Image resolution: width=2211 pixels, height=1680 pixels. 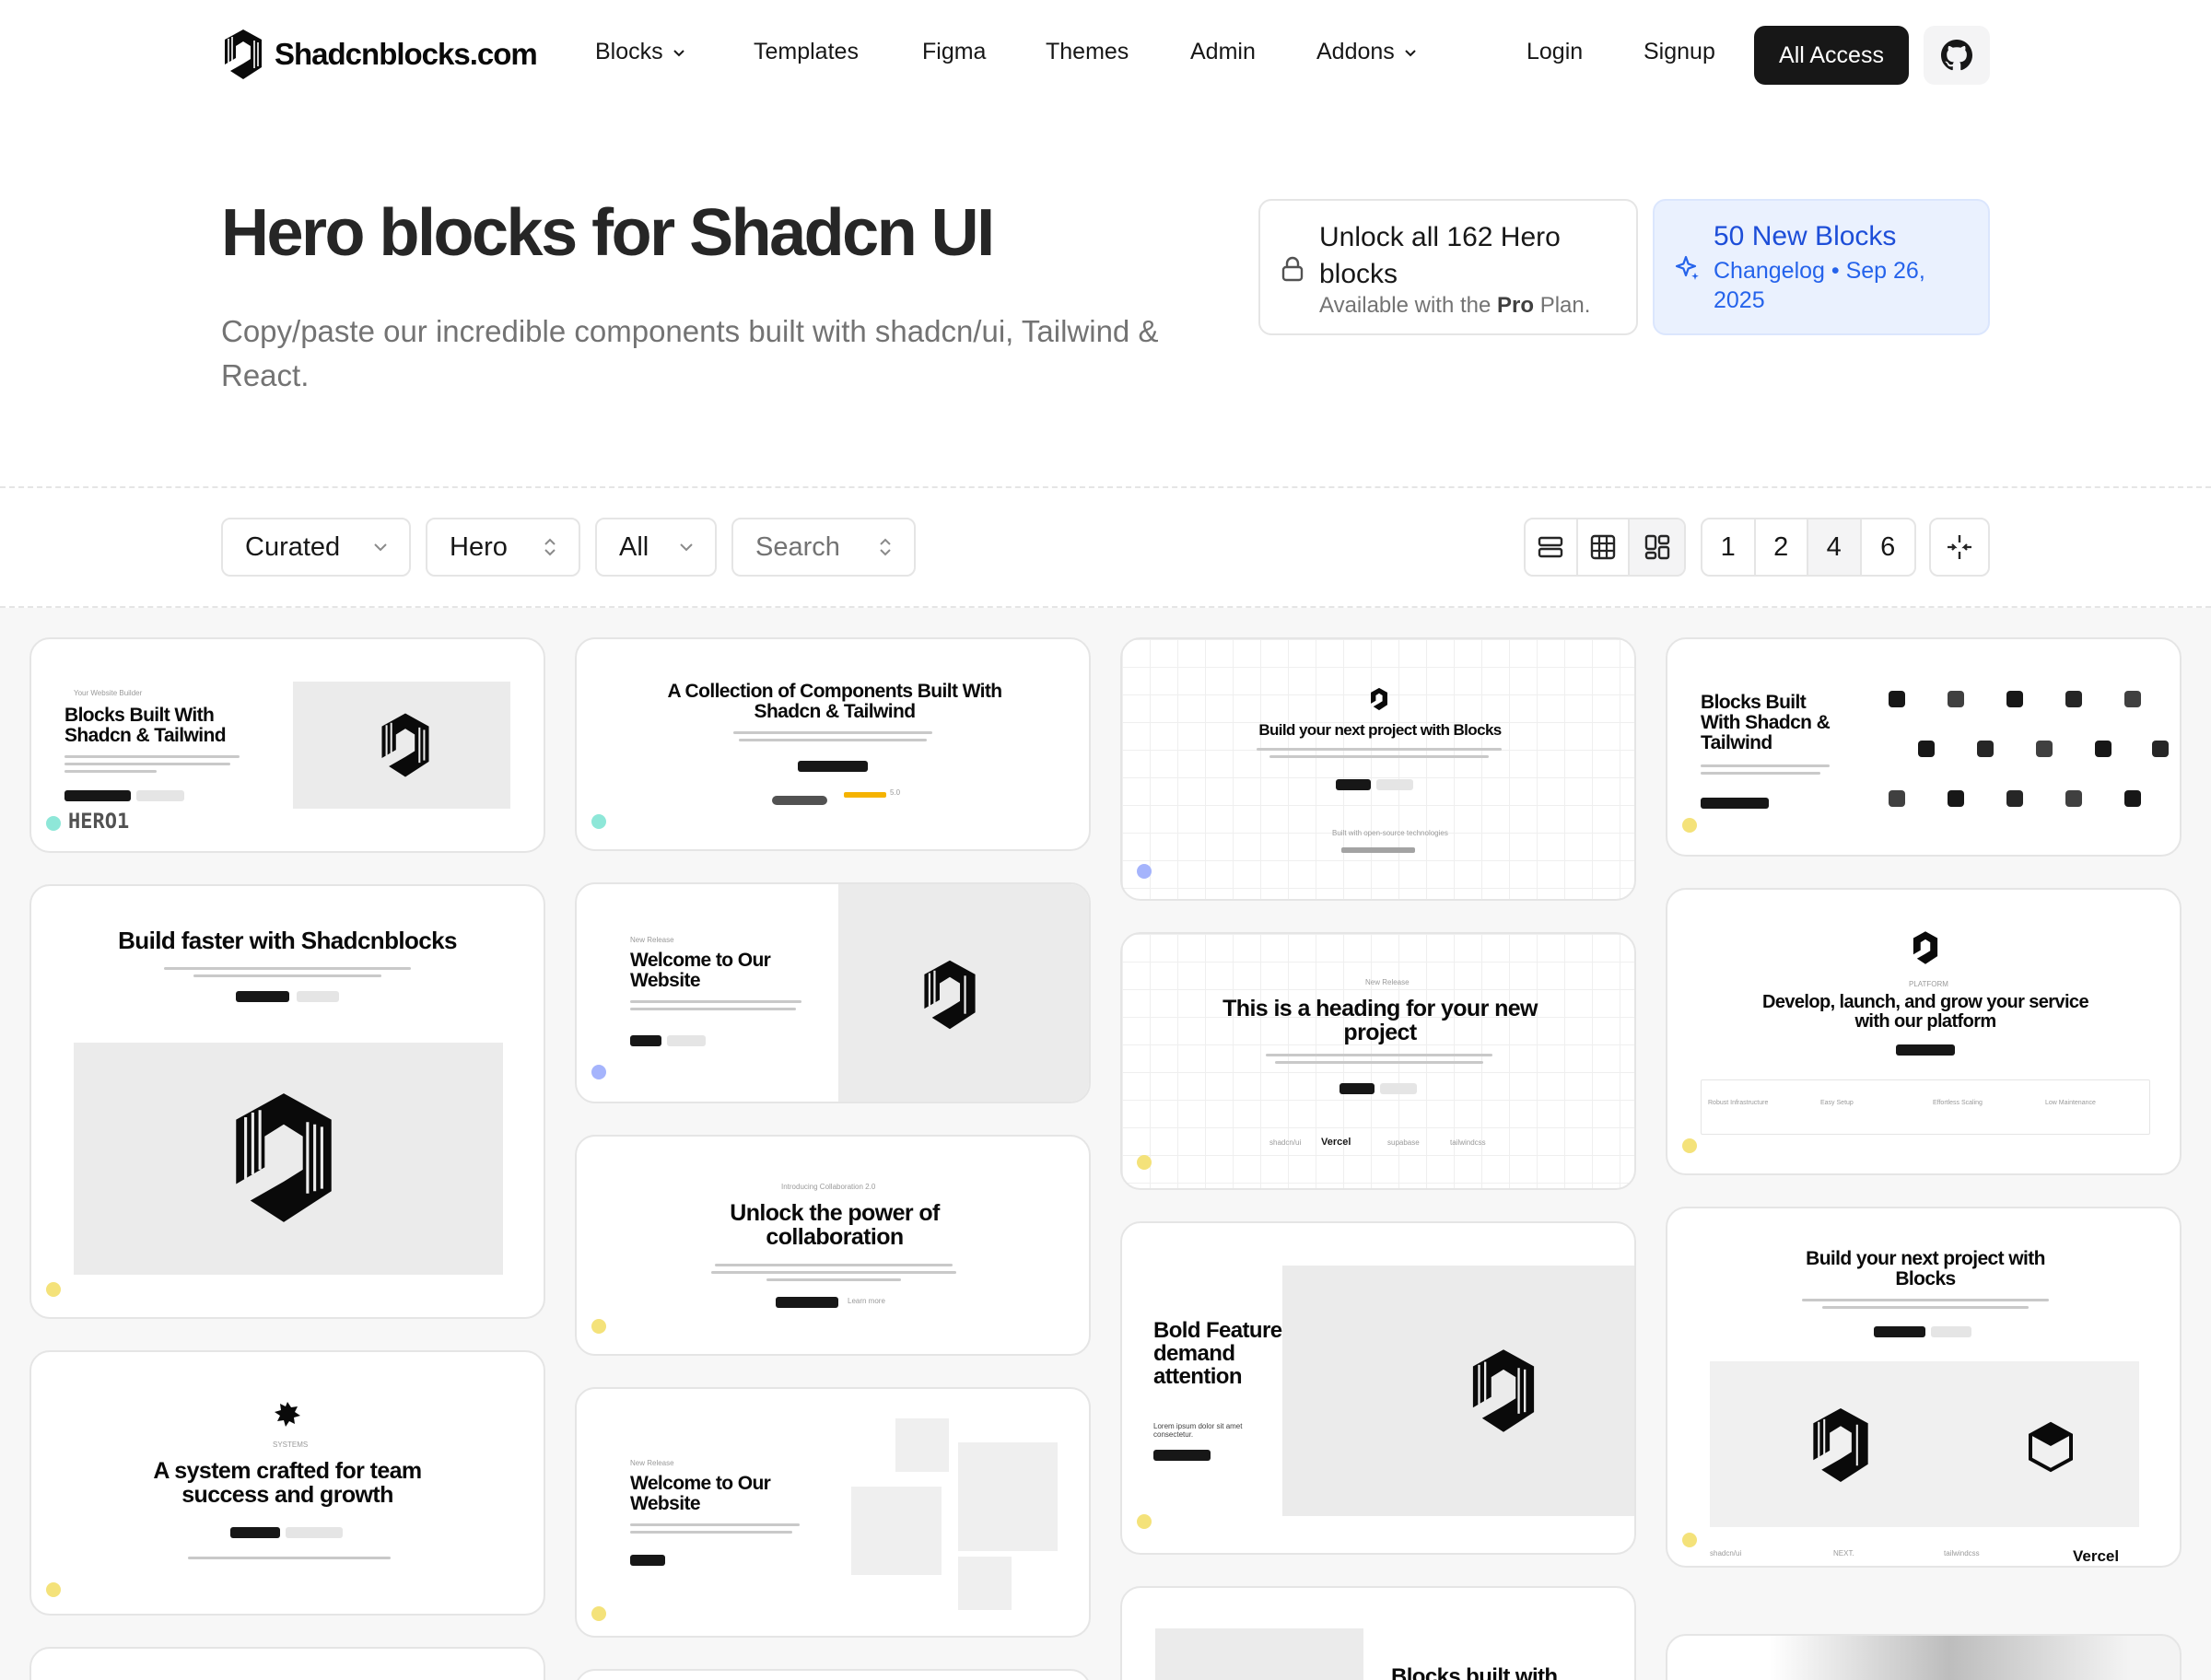 I want to click on layout-grid-button, so click(x=1604, y=547).